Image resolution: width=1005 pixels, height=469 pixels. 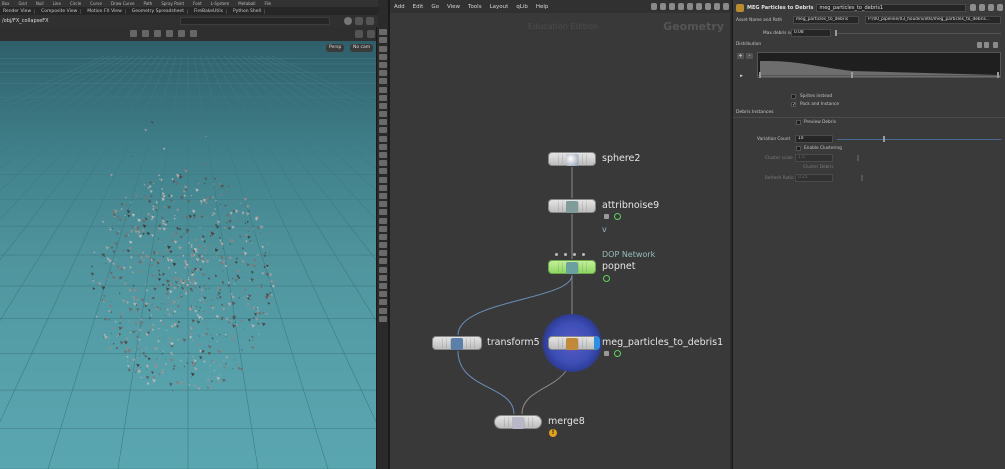 What do you see at coordinates (826, 20) in the screenshot?
I see `asset-name-field: meg_particles_to_debris` at bounding box center [826, 20].